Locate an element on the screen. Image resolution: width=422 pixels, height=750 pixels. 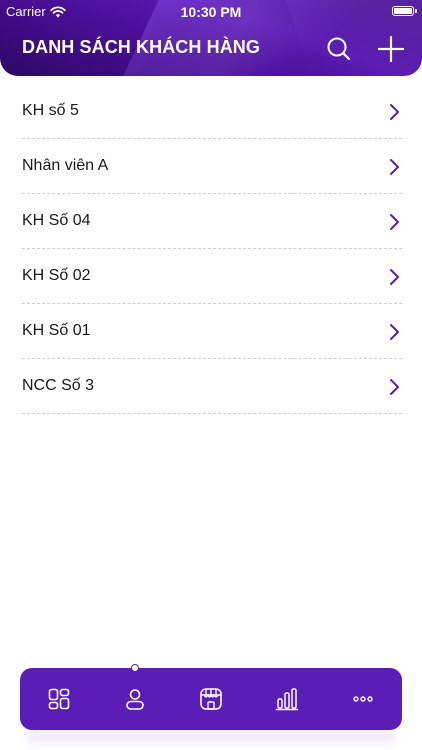
tab-more is located at coordinates (363, 699).